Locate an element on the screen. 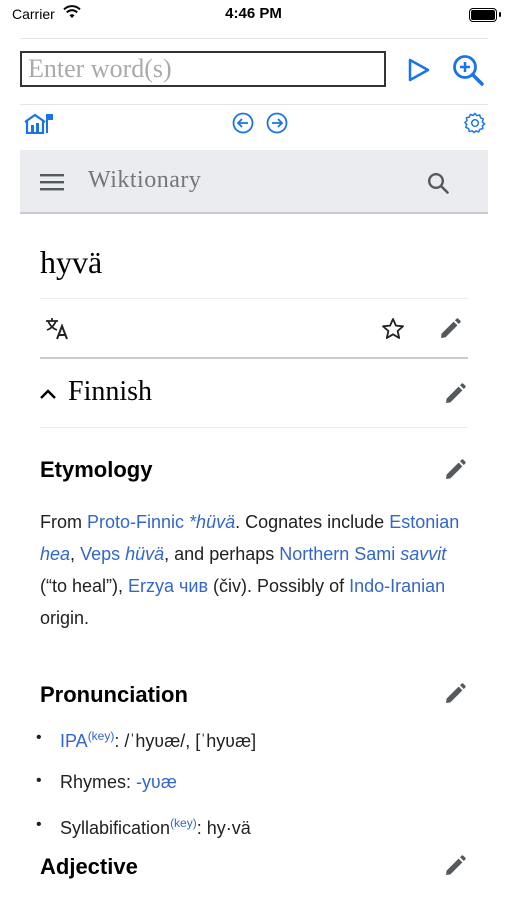 The image size is (507, 900). play-icon is located at coordinates (419, 70).